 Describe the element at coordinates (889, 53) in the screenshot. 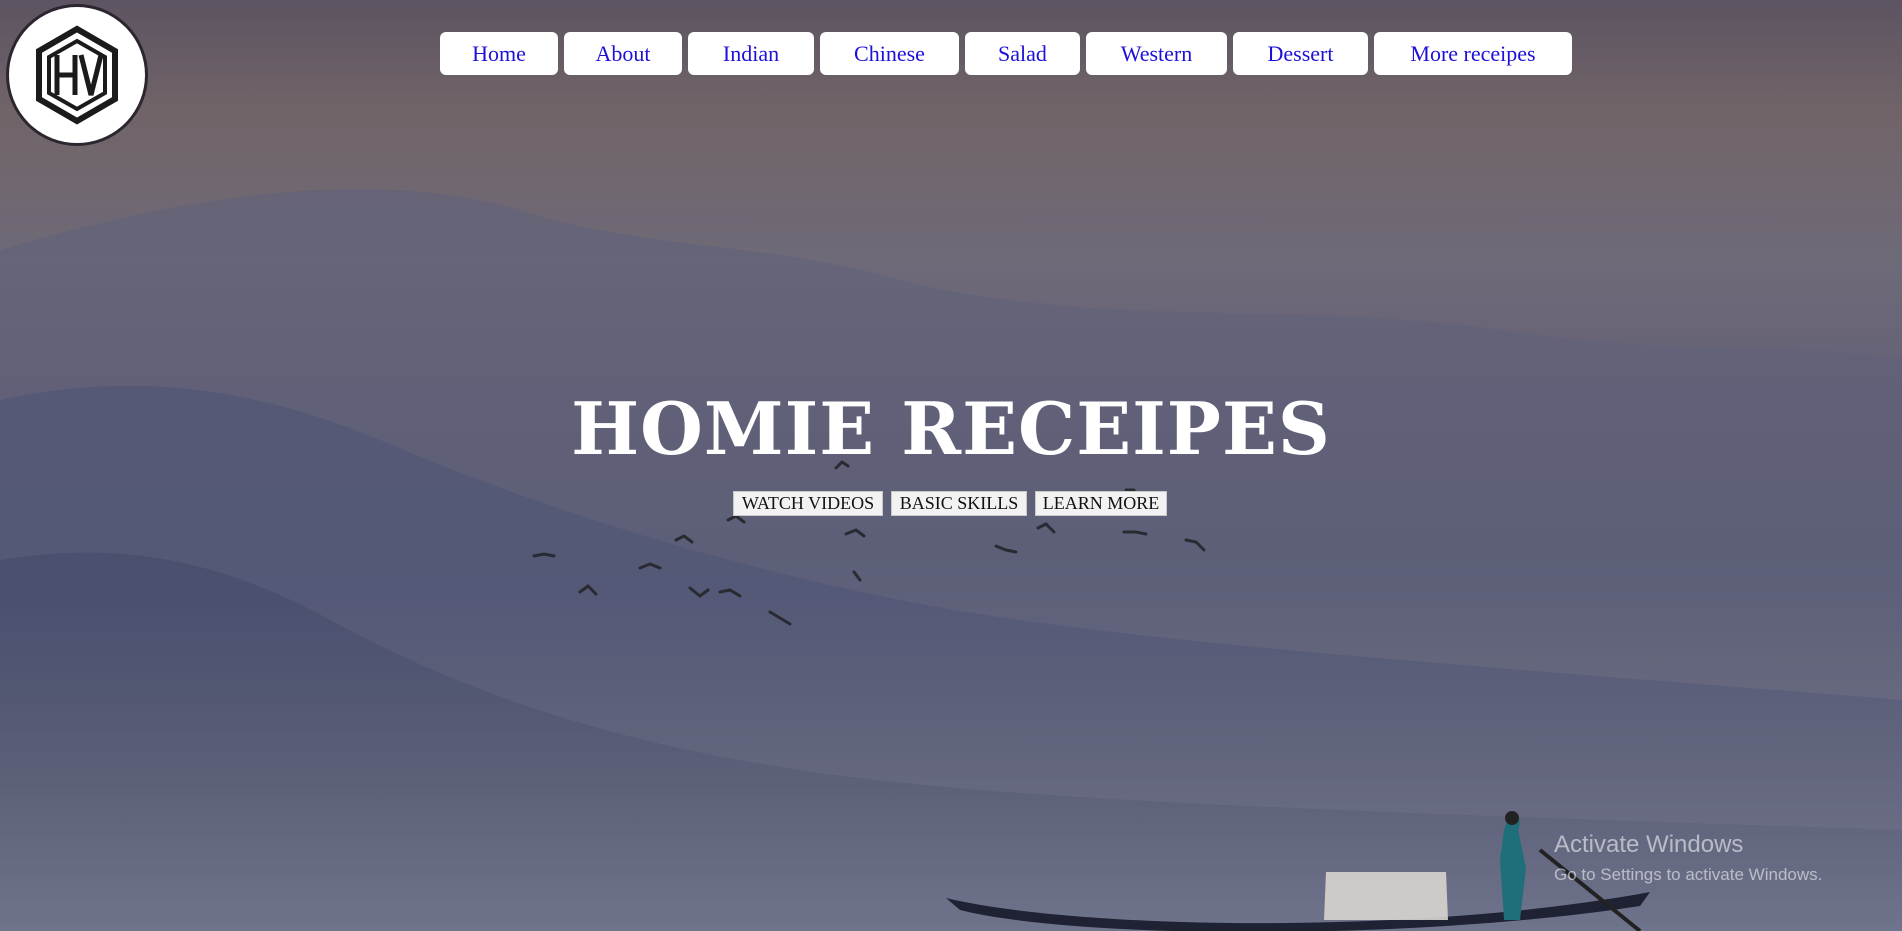

I see `nav-chinese: Chinese` at that location.